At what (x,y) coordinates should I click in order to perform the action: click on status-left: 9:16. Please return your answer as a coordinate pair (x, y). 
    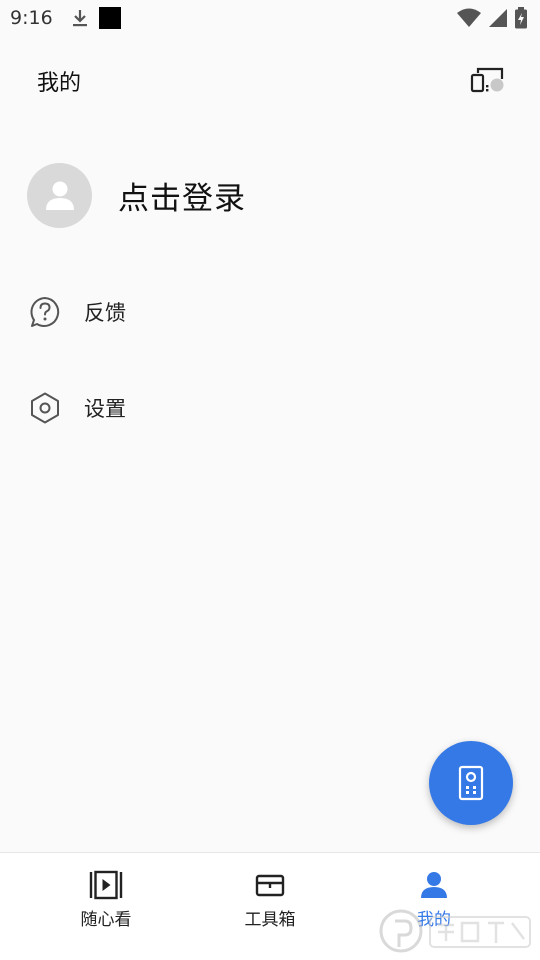
    Looking at the image, I should click on (65, 18).